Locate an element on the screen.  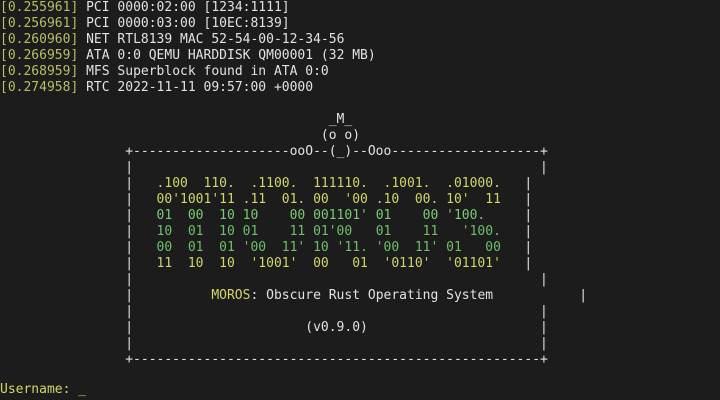
boot-log-message: MFS Superblock found in ATA 0:0 is located at coordinates (207, 71).